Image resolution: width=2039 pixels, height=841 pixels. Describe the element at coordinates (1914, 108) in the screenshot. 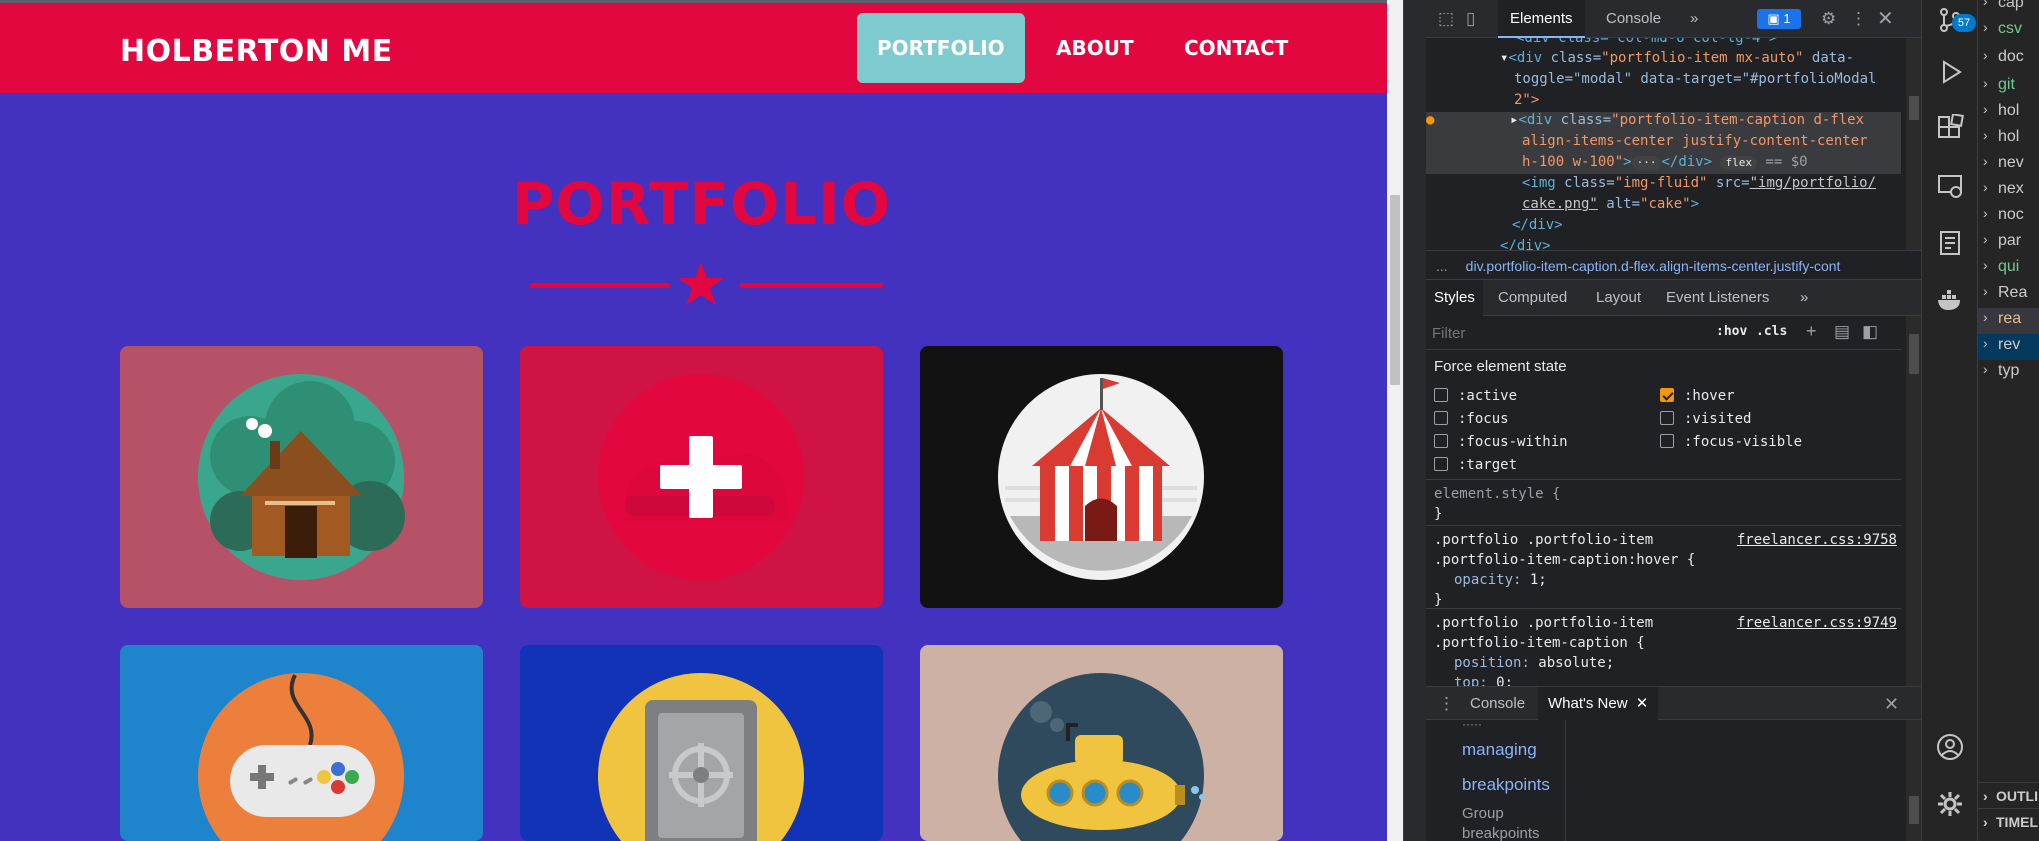

I see `elements-scrollbar-thumb` at that location.